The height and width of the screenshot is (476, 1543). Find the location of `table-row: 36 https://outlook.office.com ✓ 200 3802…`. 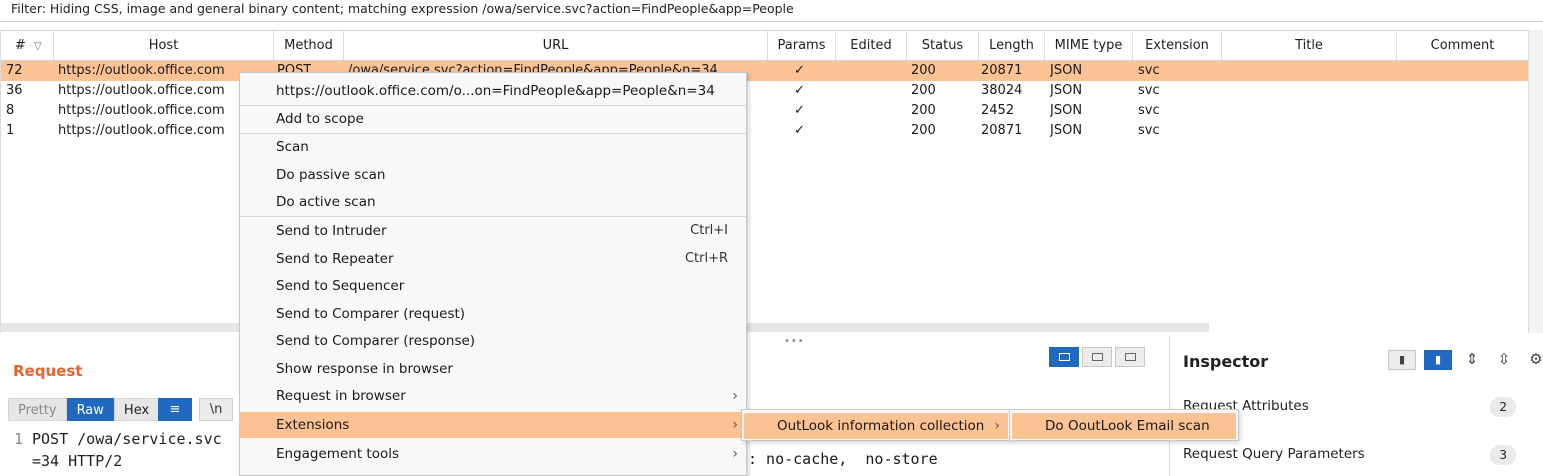

table-row: 36 https://outlook.office.com ✓ 200 3802… is located at coordinates (772, 91).